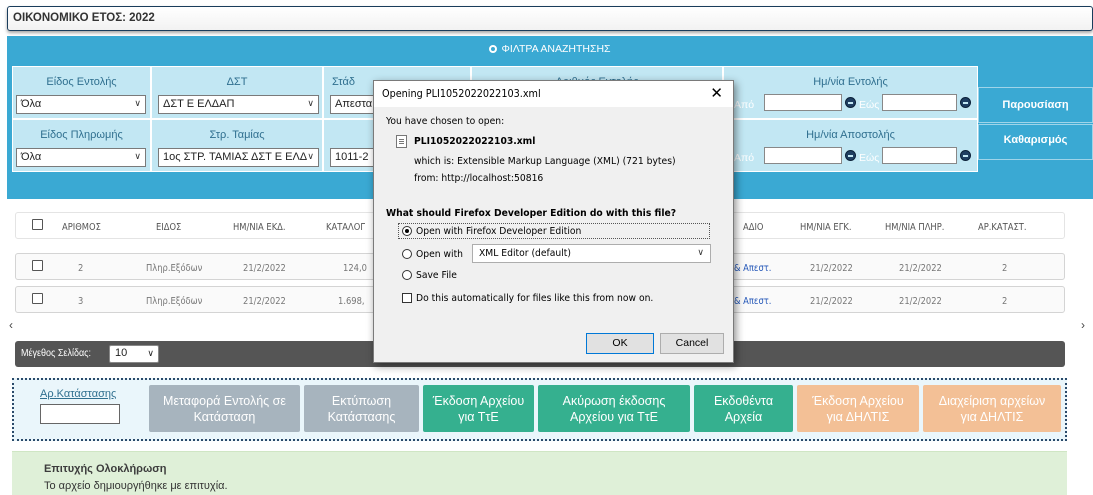 Image resolution: width=1093 pixels, height=495 pixels. I want to click on clear-button: Καθαρισμός, so click(1035, 142).